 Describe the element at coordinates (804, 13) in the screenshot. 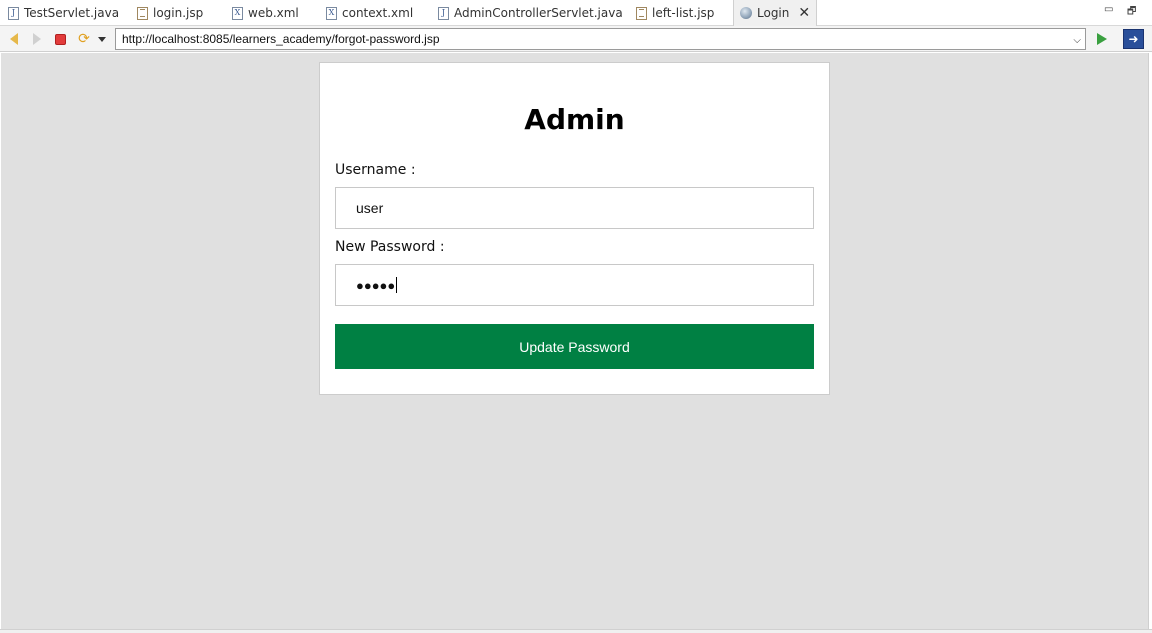

I see `close-tab-icon: ✕` at that location.